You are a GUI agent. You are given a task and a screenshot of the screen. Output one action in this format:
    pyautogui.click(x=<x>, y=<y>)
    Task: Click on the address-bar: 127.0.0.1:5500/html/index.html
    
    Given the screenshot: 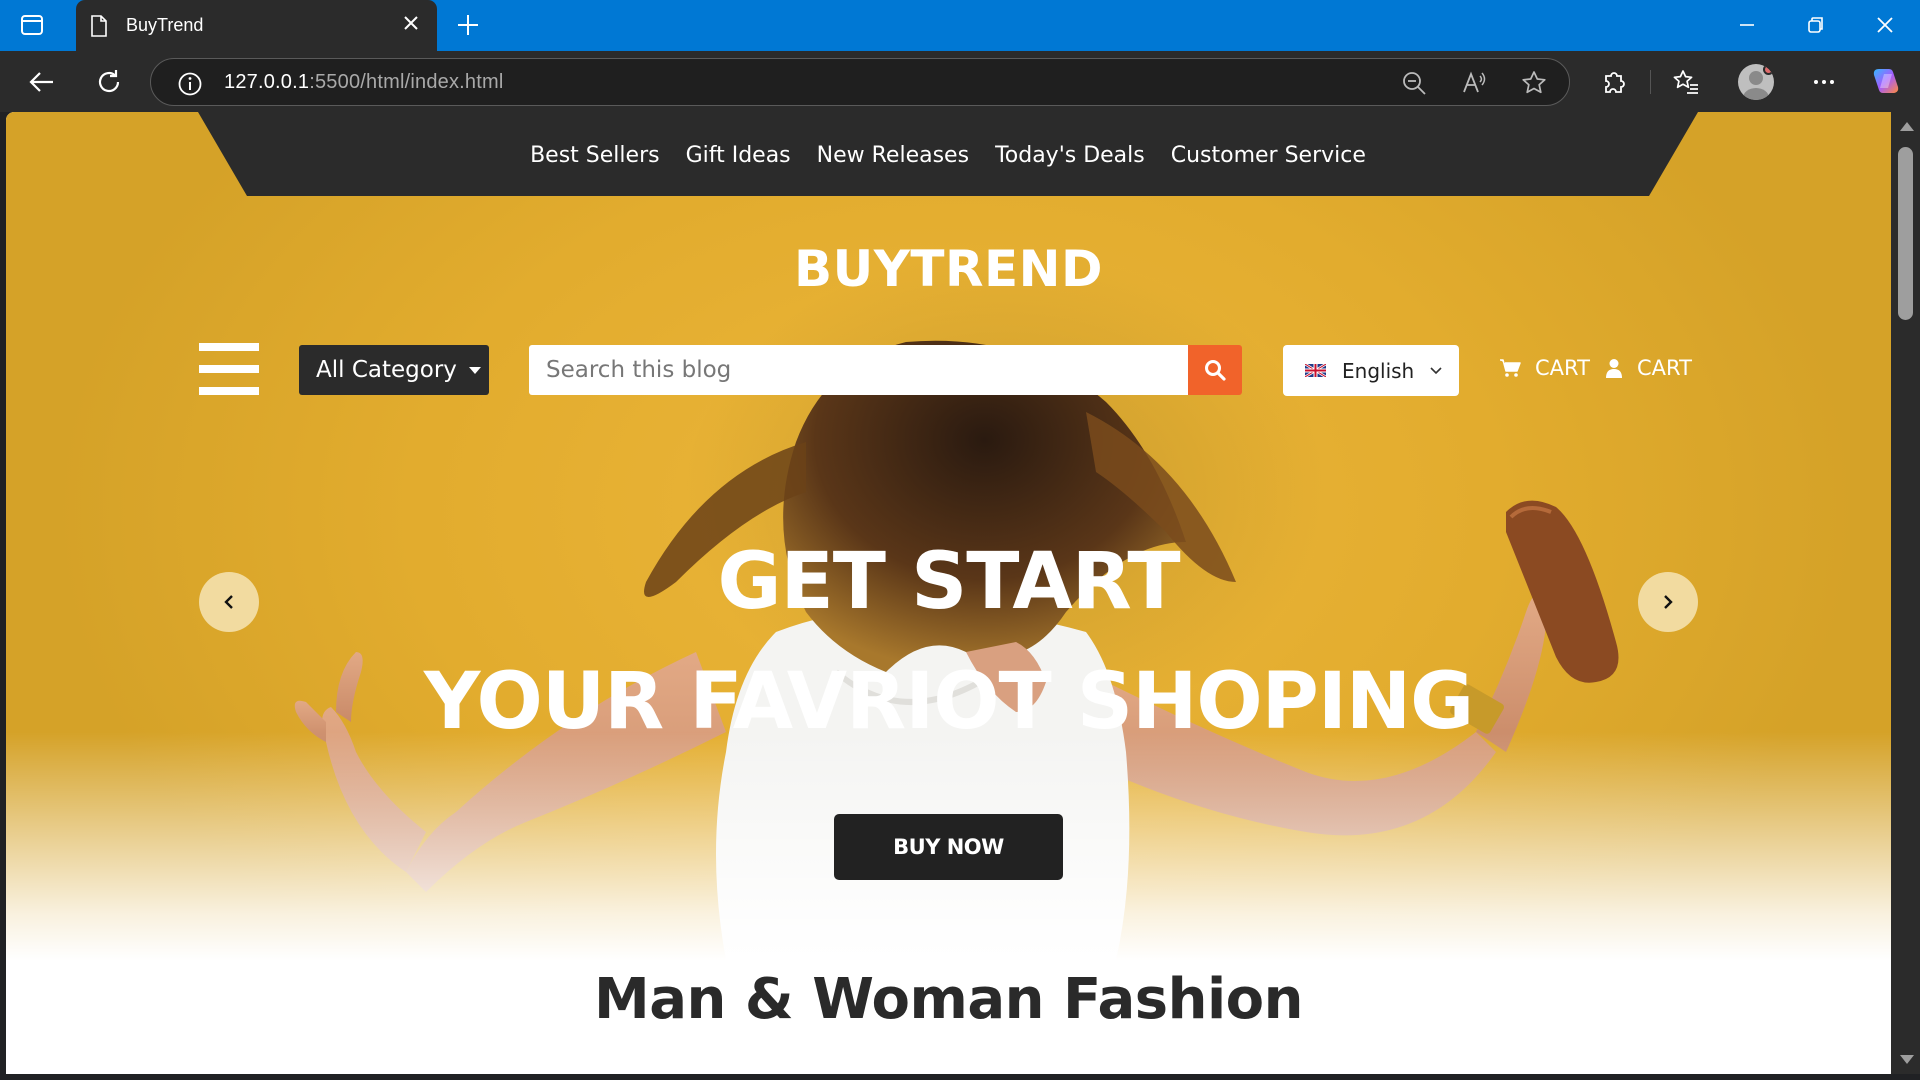 What is the action you would take?
    pyautogui.click(x=860, y=82)
    